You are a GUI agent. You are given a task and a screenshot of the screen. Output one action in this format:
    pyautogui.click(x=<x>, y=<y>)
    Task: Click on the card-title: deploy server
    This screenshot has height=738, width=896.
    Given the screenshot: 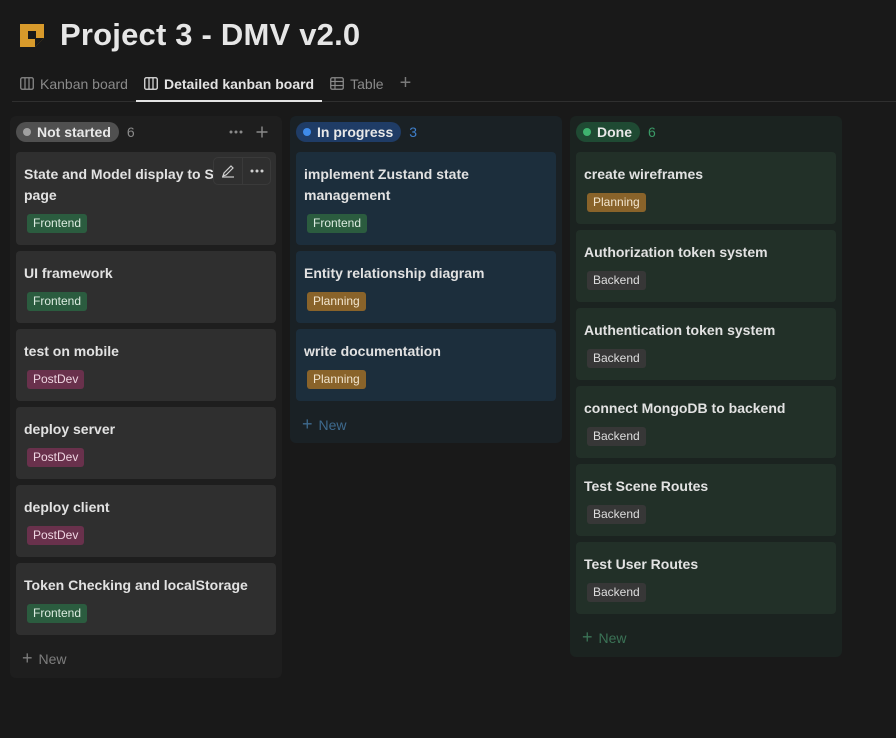 What is the action you would take?
    pyautogui.click(x=70, y=429)
    